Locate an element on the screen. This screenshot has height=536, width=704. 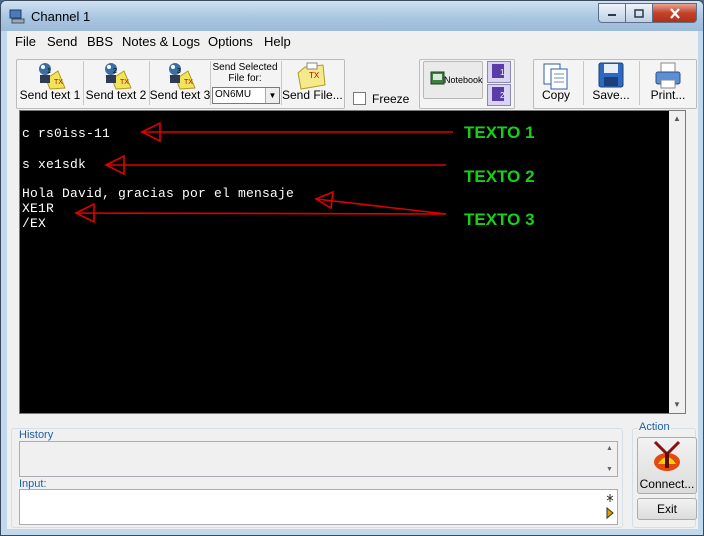
scroll-down-icon: ▼ is located at coordinates (677, 405).